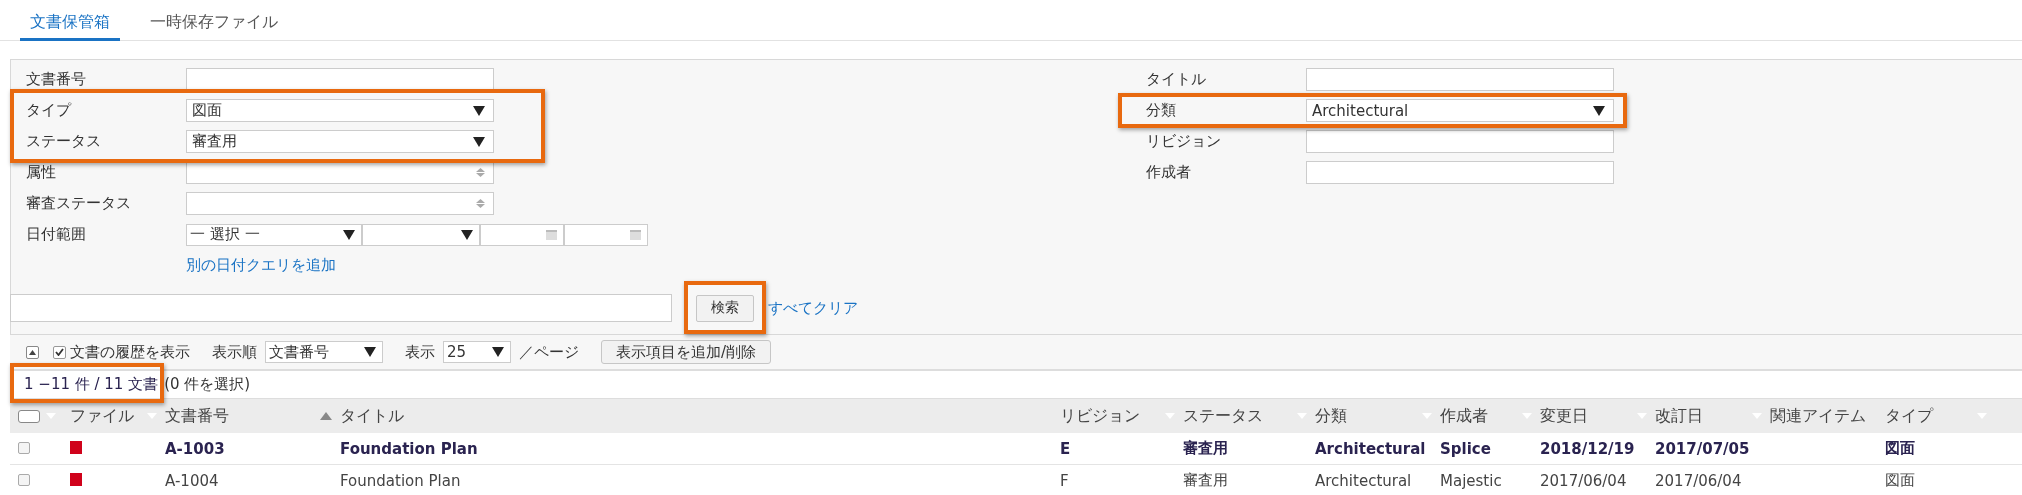  What do you see at coordinates (686, 352) in the screenshot?
I see `columns-button: 表示項目を追加/削除` at bounding box center [686, 352].